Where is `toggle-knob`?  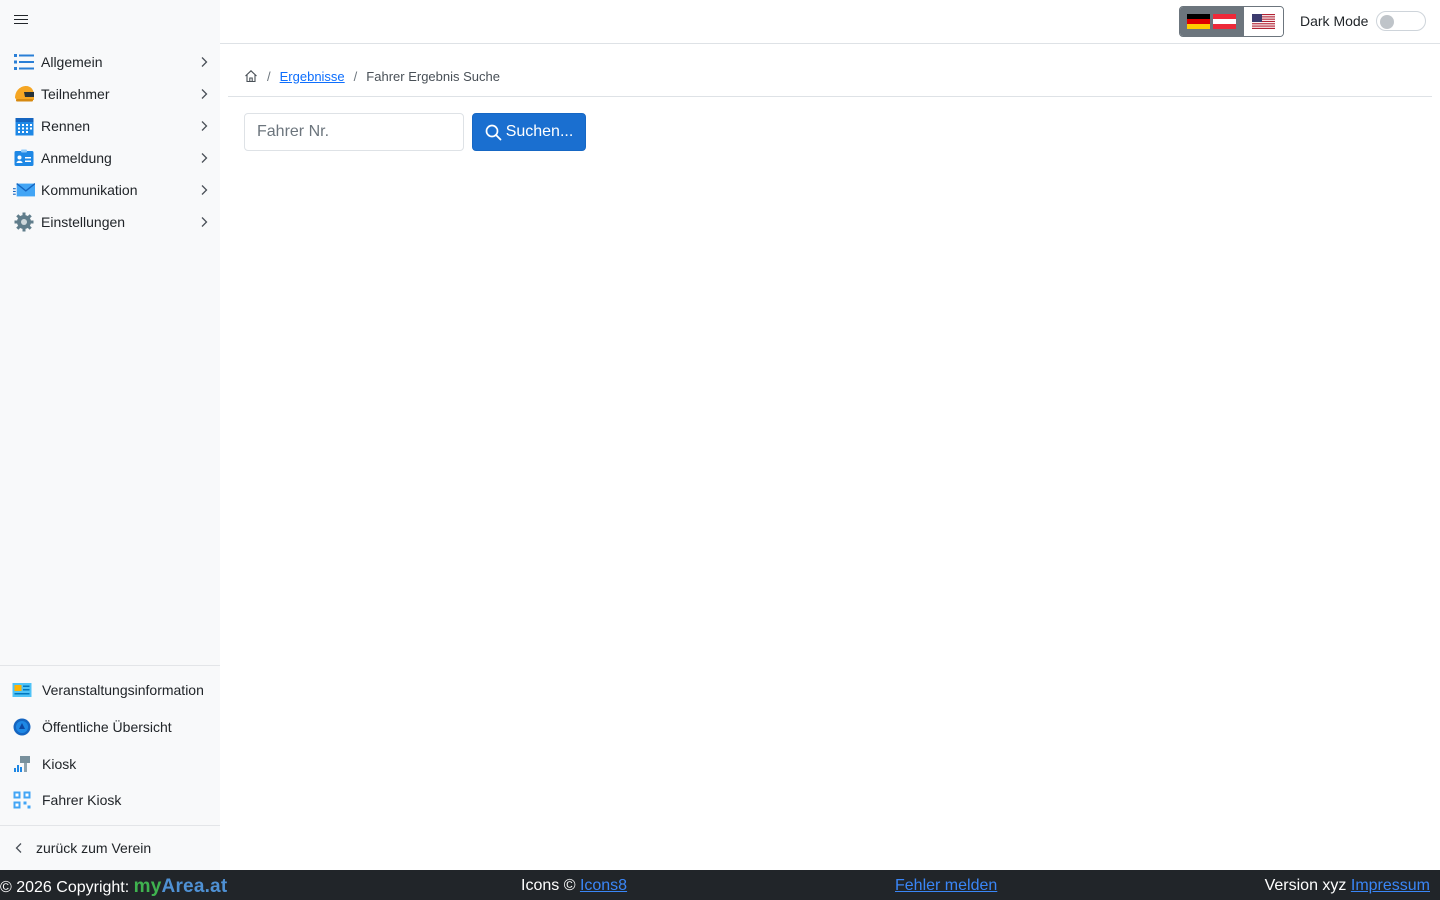
toggle-knob is located at coordinates (1387, 21).